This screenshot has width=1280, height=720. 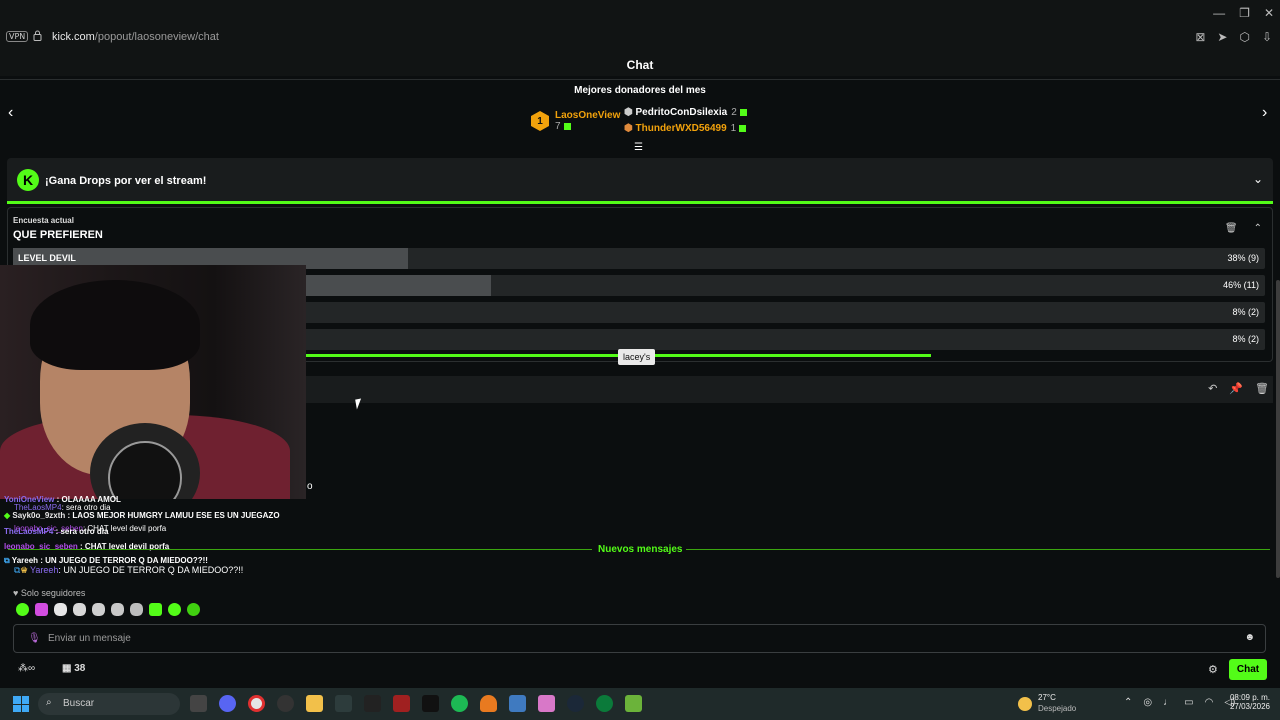 What do you see at coordinates (575, 703) in the screenshot?
I see `steam-icon` at bounding box center [575, 703].